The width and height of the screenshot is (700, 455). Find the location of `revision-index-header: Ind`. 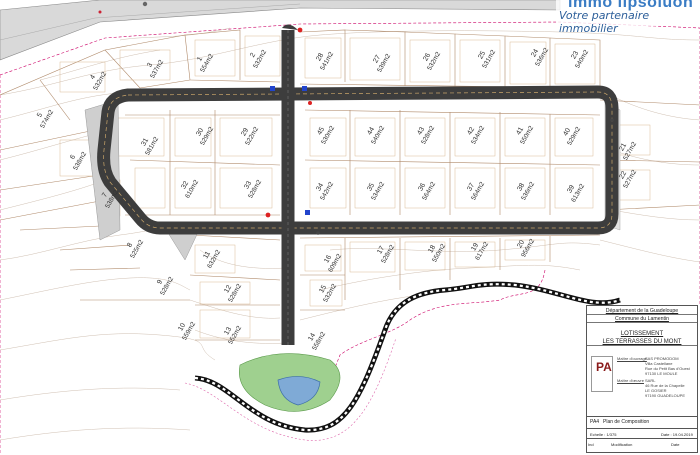

revision-index-header: Ind is located at coordinates (591, 444).